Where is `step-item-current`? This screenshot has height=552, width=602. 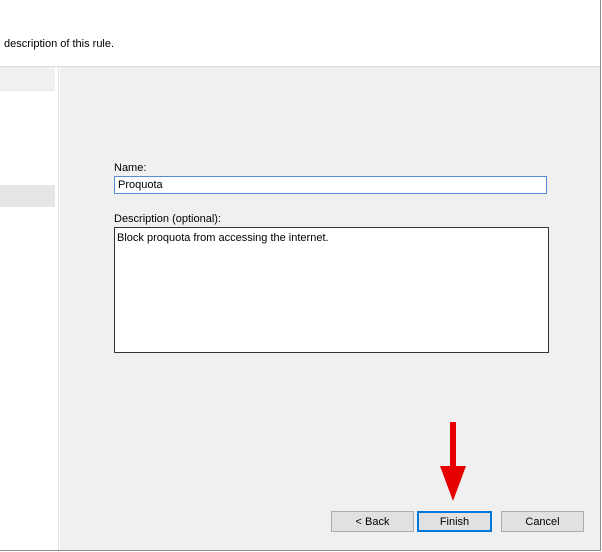 step-item-current is located at coordinates (27, 196).